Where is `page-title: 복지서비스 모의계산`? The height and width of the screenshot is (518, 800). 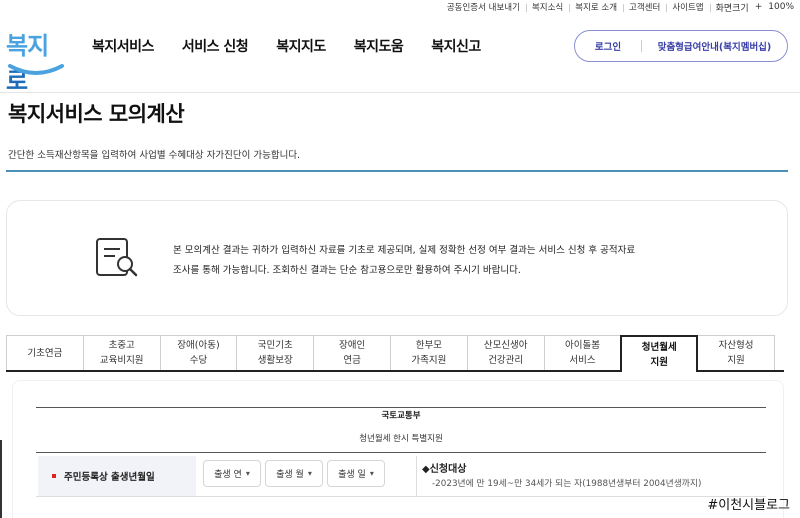 page-title: 복지서비스 모의계산 is located at coordinates (96, 114).